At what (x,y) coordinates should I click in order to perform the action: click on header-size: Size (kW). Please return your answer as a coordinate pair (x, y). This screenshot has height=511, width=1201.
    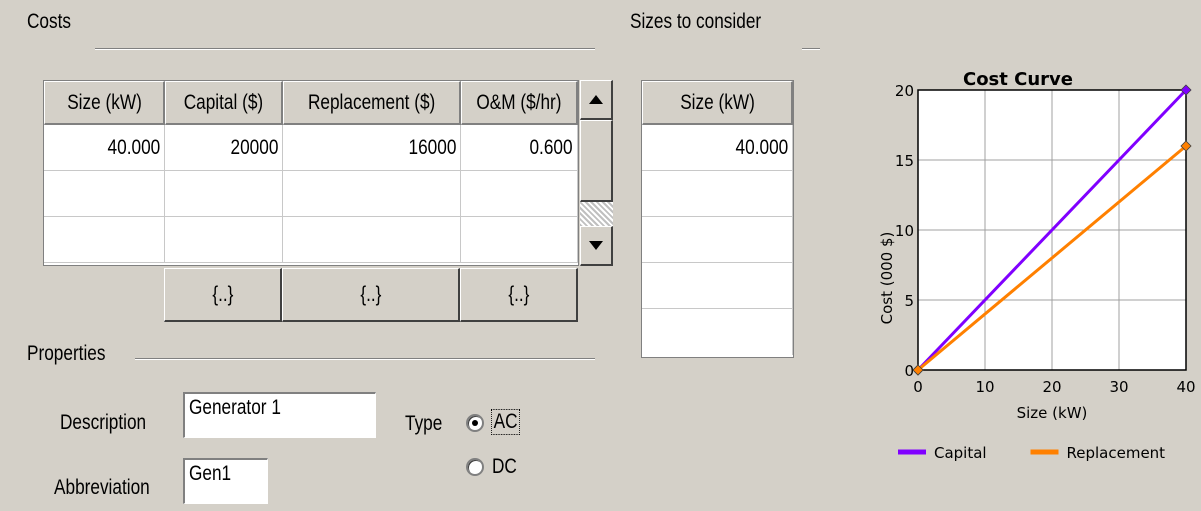
    Looking at the image, I should click on (104, 103).